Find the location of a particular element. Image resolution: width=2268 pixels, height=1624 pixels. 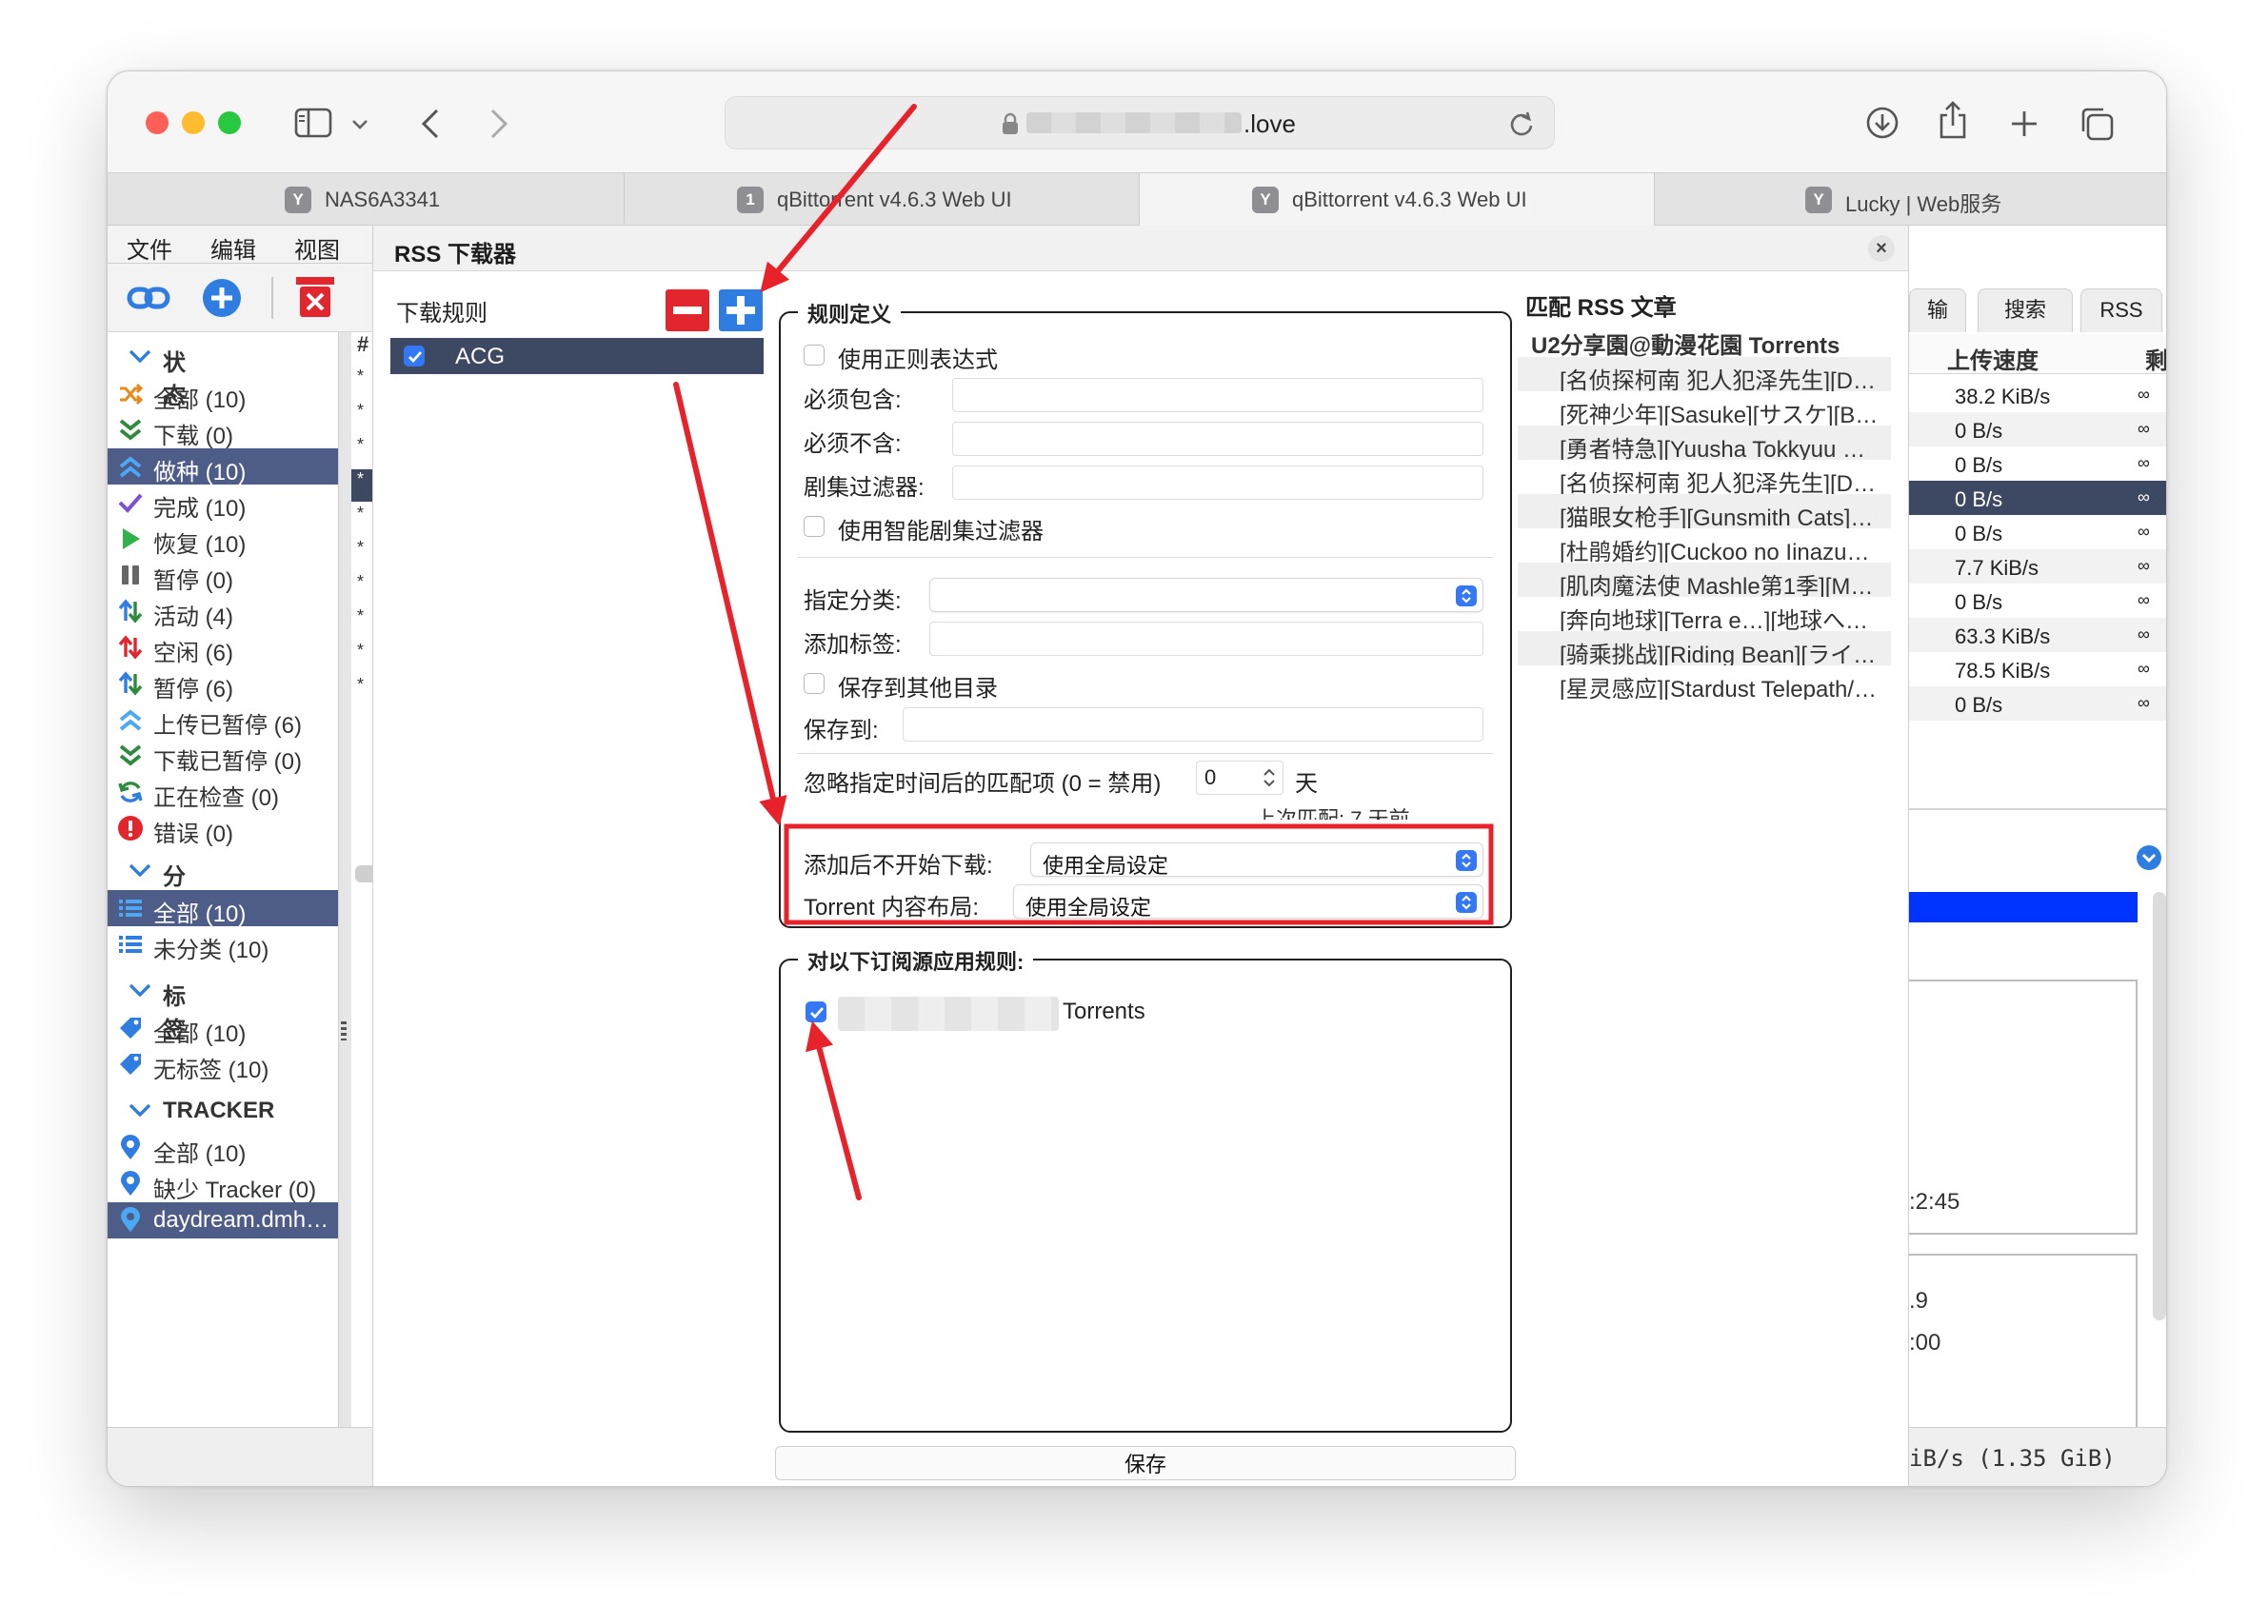

sidebar-splitter is located at coordinates (344, 879).